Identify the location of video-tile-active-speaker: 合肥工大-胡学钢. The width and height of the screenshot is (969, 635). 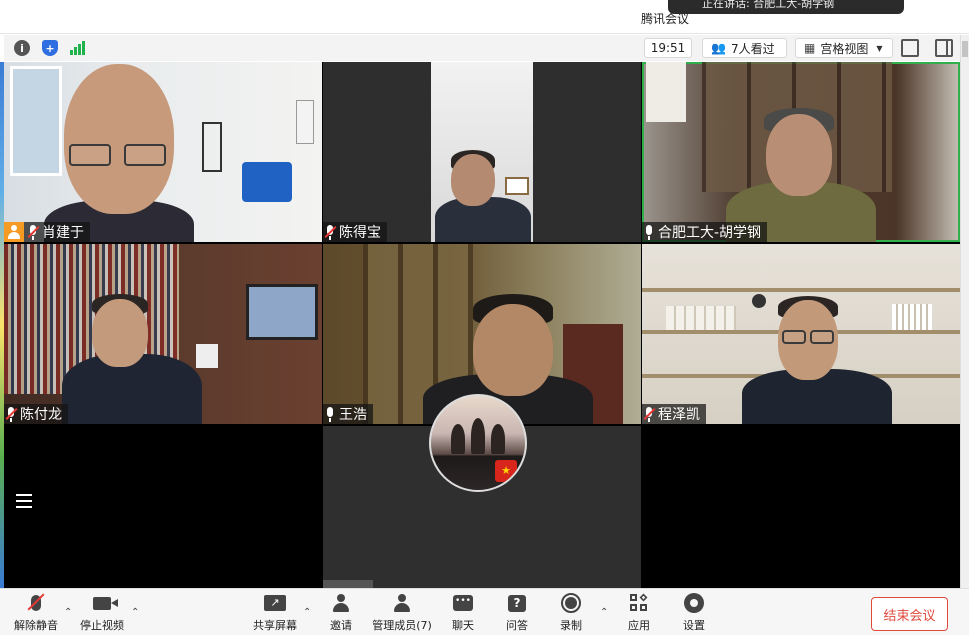
(801, 152).